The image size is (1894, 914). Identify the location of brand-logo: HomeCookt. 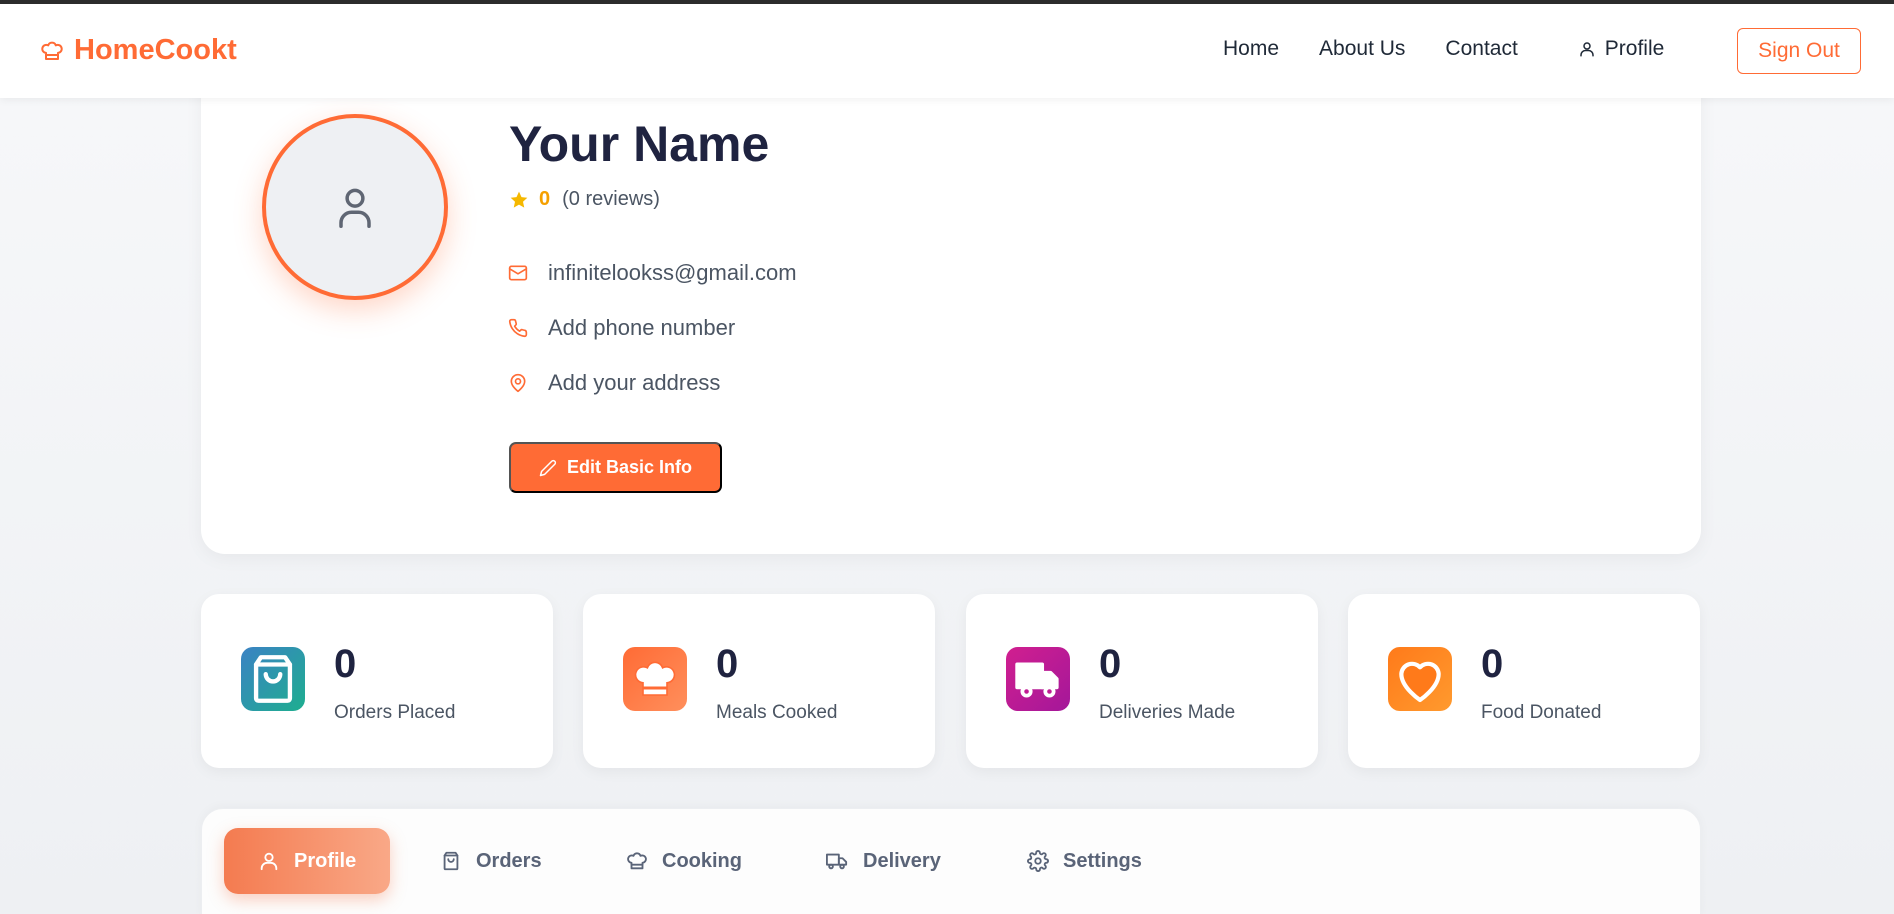
(138, 50).